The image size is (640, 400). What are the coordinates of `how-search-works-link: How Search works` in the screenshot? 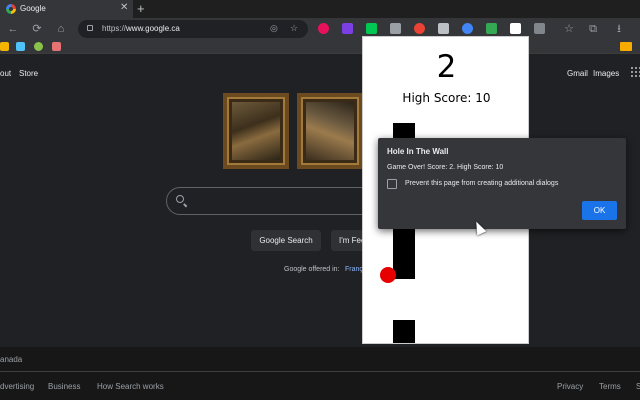 It's located at (130, 386).